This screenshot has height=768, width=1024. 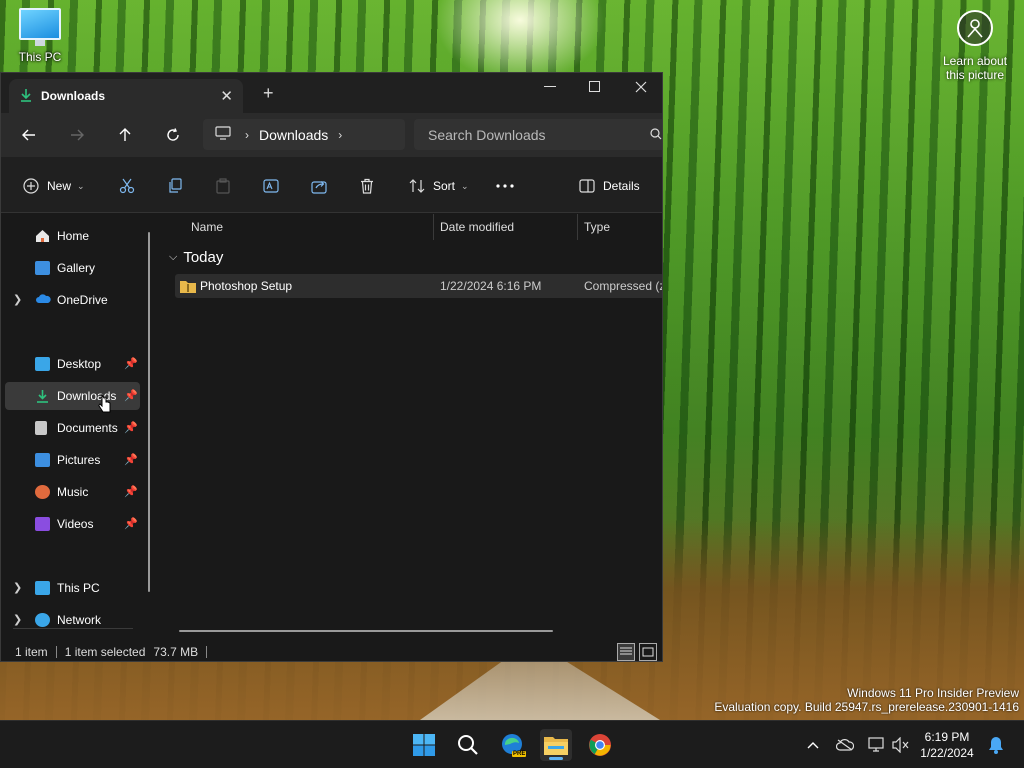 I want to click on address-bar: › Downloads ›, so click(x=304, y=134).